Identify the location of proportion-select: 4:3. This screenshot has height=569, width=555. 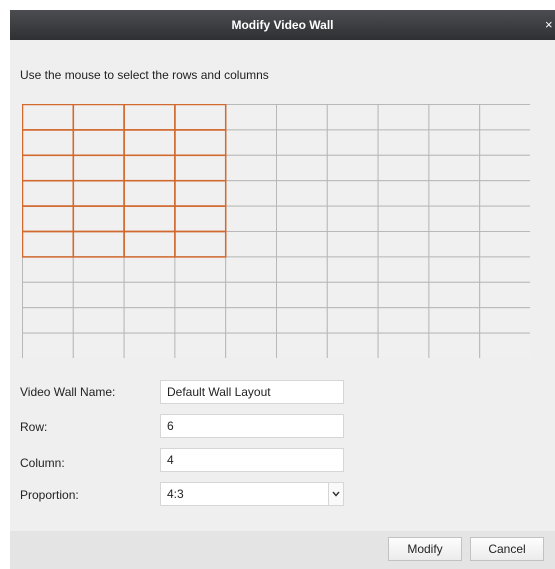
(252, 494).